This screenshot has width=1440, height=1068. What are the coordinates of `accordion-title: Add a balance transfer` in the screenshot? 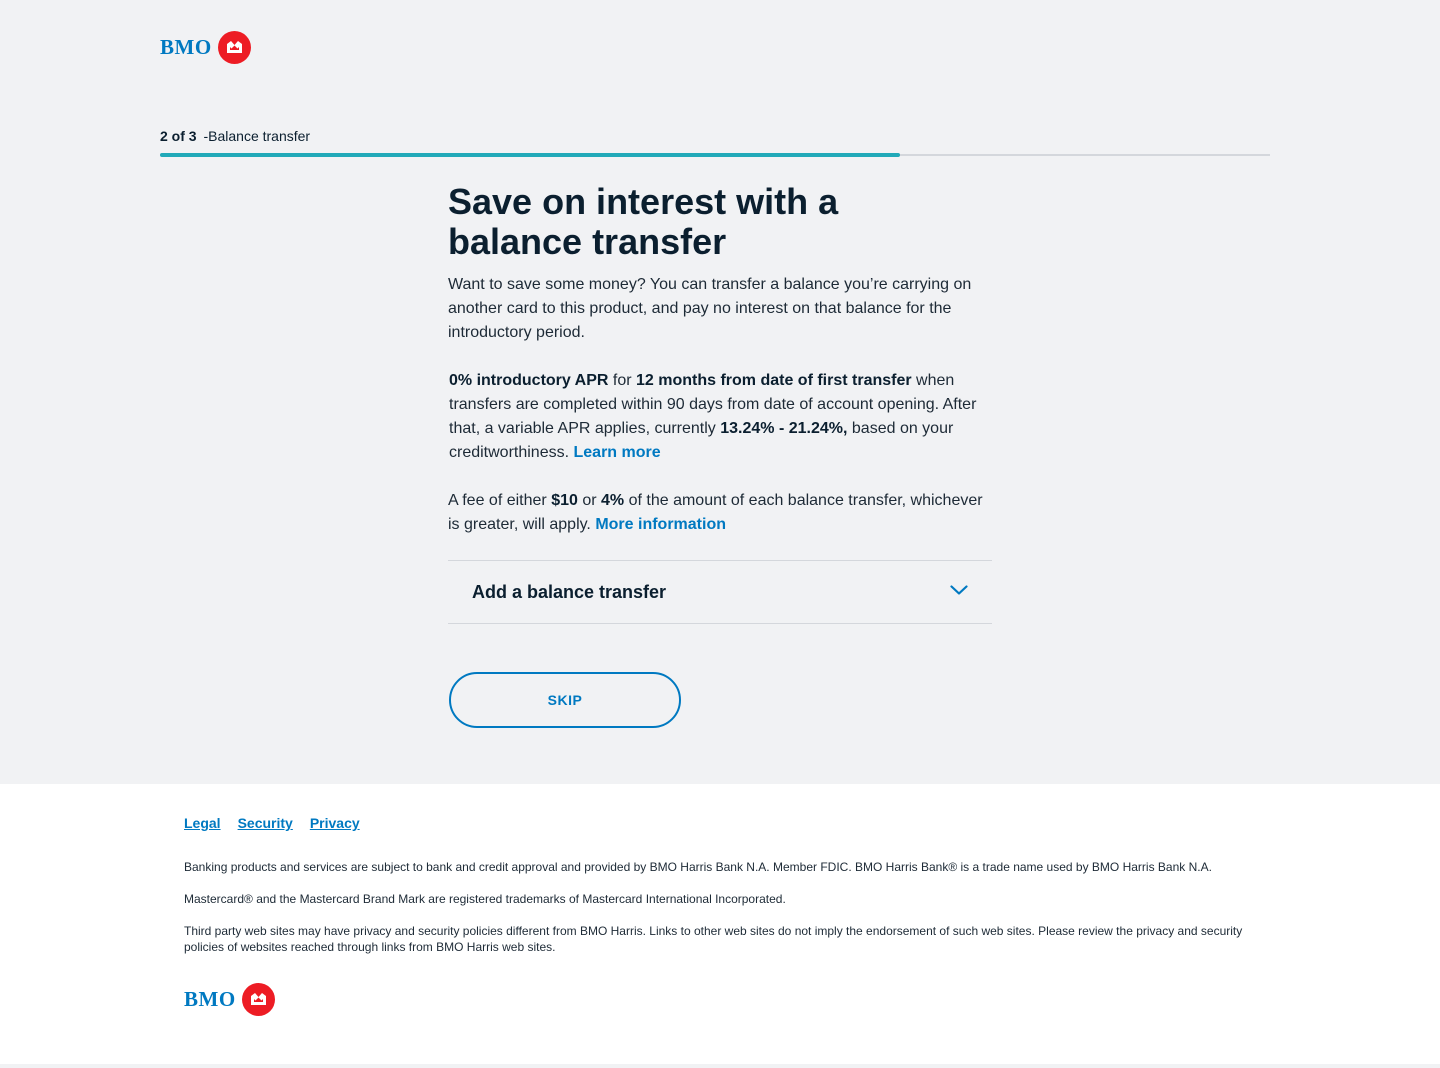 It's located at (569, 591).